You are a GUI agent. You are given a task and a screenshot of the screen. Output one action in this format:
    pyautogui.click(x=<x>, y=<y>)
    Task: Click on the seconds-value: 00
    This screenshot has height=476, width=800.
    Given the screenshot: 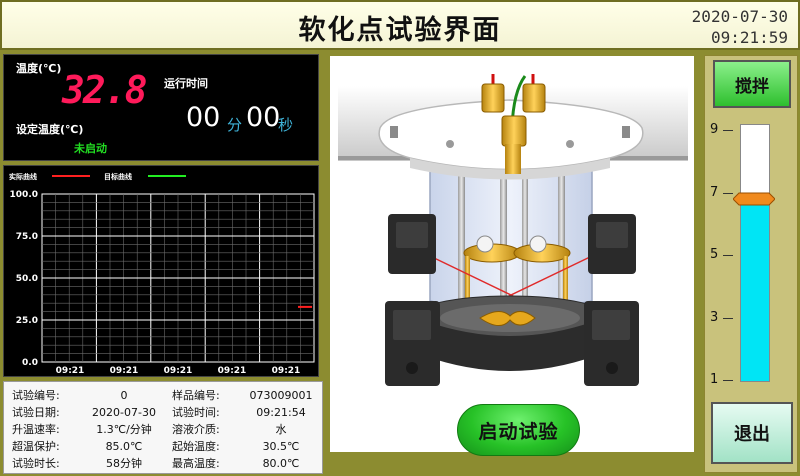 What is the action you would take?
    pyautogui.click(x=263, y=117)
    